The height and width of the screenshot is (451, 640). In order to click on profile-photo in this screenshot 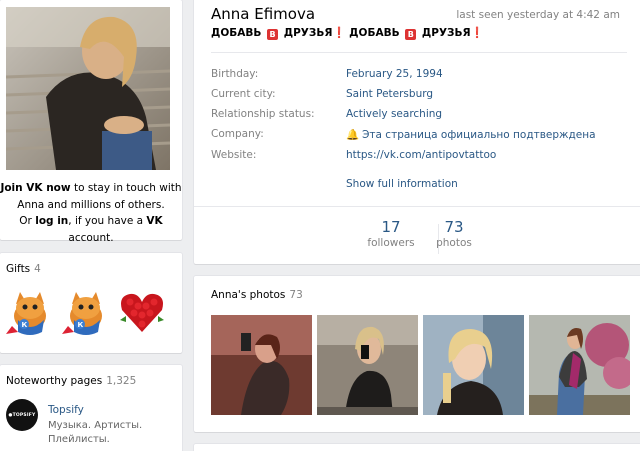, I will do `click(88, 88)`.